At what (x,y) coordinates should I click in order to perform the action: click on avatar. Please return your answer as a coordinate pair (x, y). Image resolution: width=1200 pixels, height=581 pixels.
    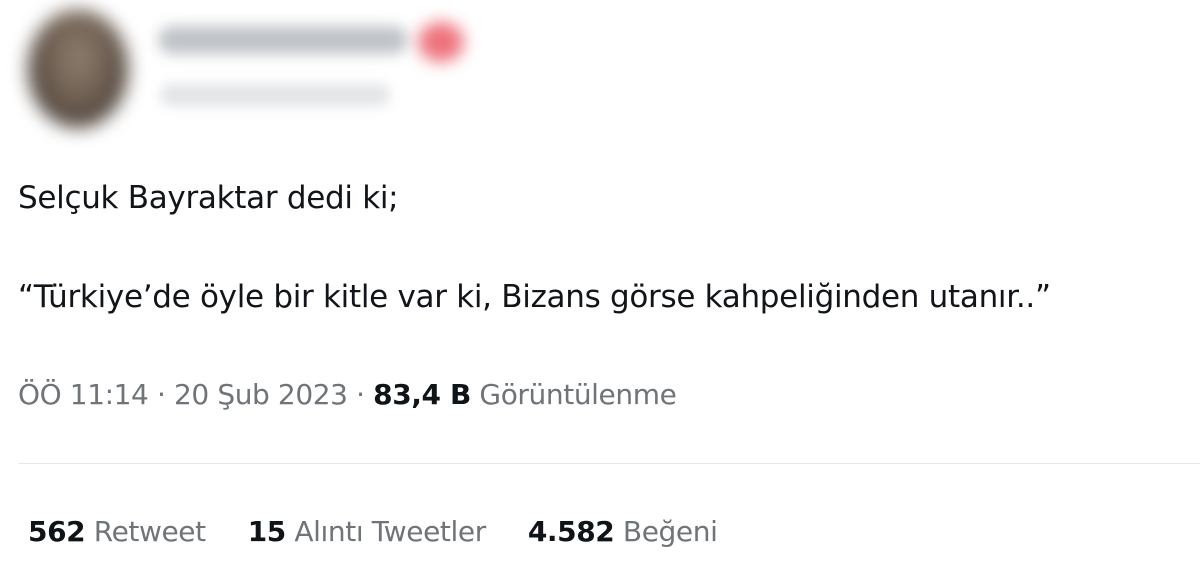
    Looking at the image, I should click on (78, 69).